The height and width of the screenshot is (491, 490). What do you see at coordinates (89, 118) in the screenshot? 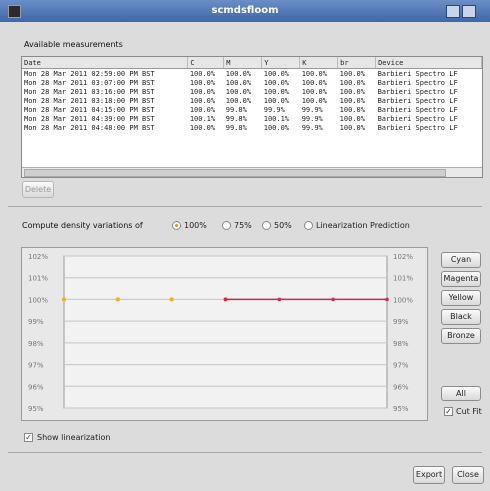
I see `table-cell: Mon 28 Mar 2011 04:39:00 PM BST` at bounding box center [89, 118].